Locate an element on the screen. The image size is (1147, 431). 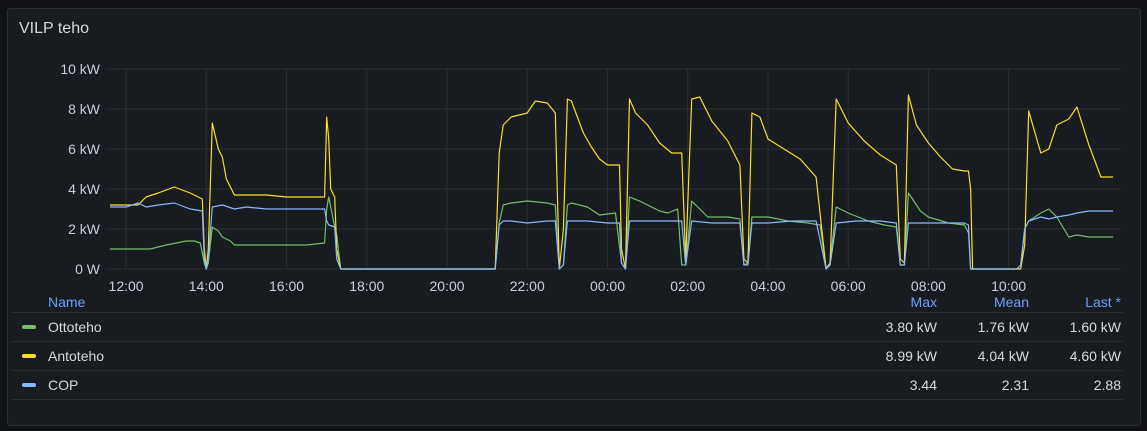
legend-header-name: Name is located at coordinates (429, 302).